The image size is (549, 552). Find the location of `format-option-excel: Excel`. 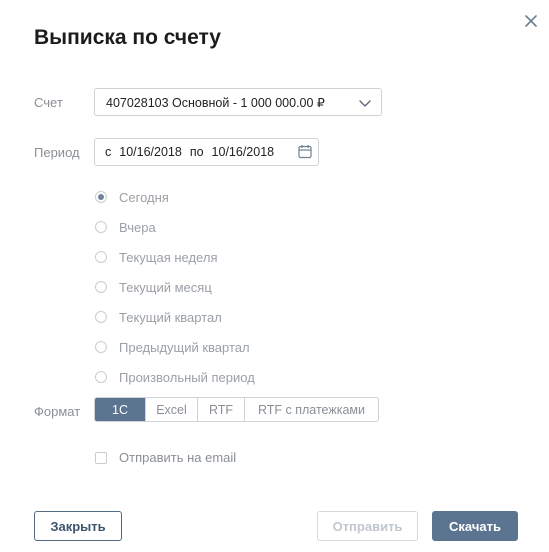

format-option-excel: Excel is located at coordinates (171, 409).